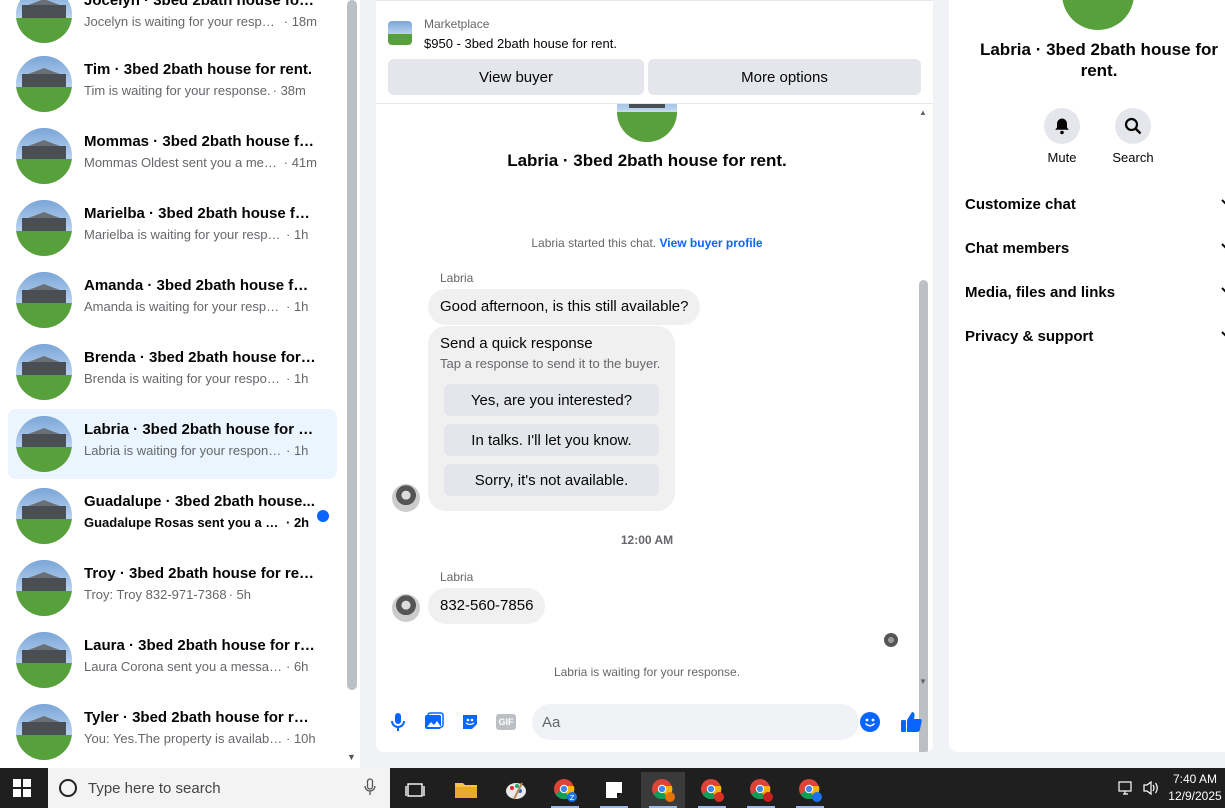 The height and width of the screenshot is (808, 1225). Describe the element at coordinates (551, 480) in the screenshot. I see `quick-response-not-available-button: Sorry, it's not available.` at that location.